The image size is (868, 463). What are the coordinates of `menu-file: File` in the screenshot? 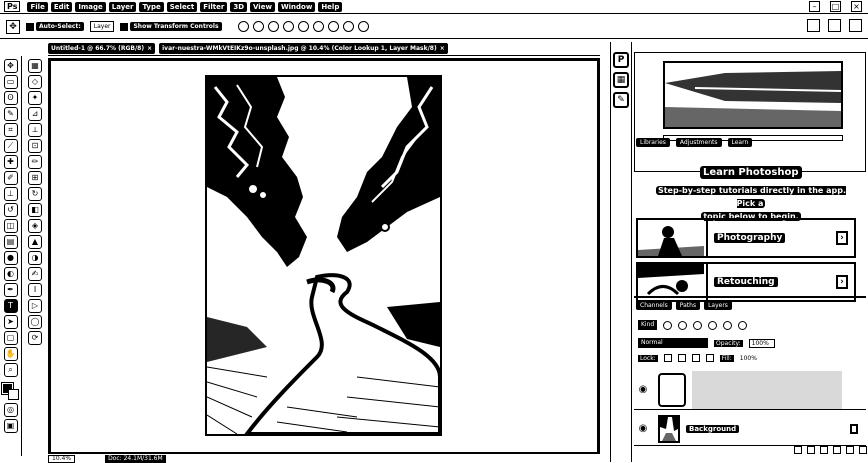 It's located at (37, 6).